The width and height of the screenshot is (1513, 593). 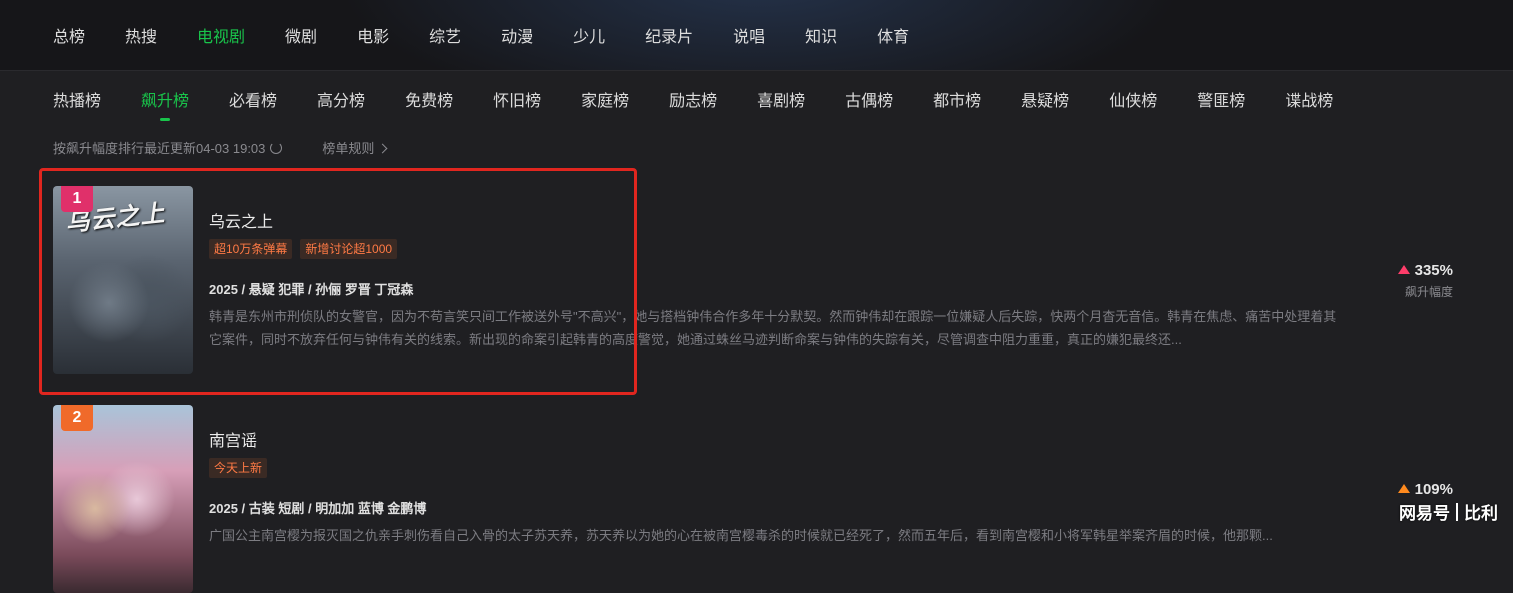 I want to click on watermark-separator, so click(x=1457, y=511).